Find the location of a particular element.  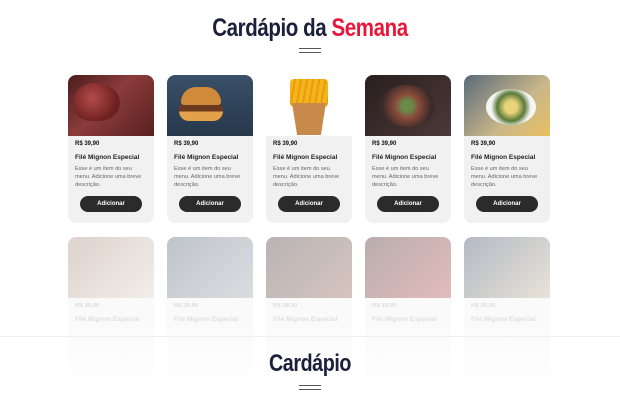

dish-plate-image is located at coordinates (507, 105).